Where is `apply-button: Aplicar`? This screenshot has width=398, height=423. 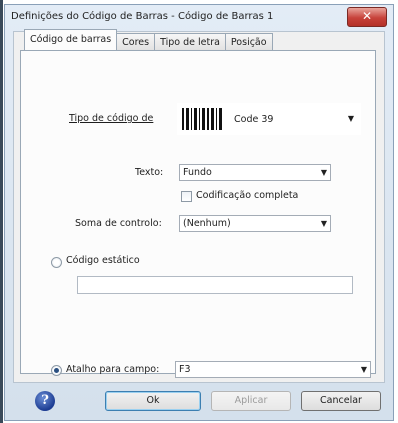 apply-button: Aplicar is located at coordinates (251, 401).